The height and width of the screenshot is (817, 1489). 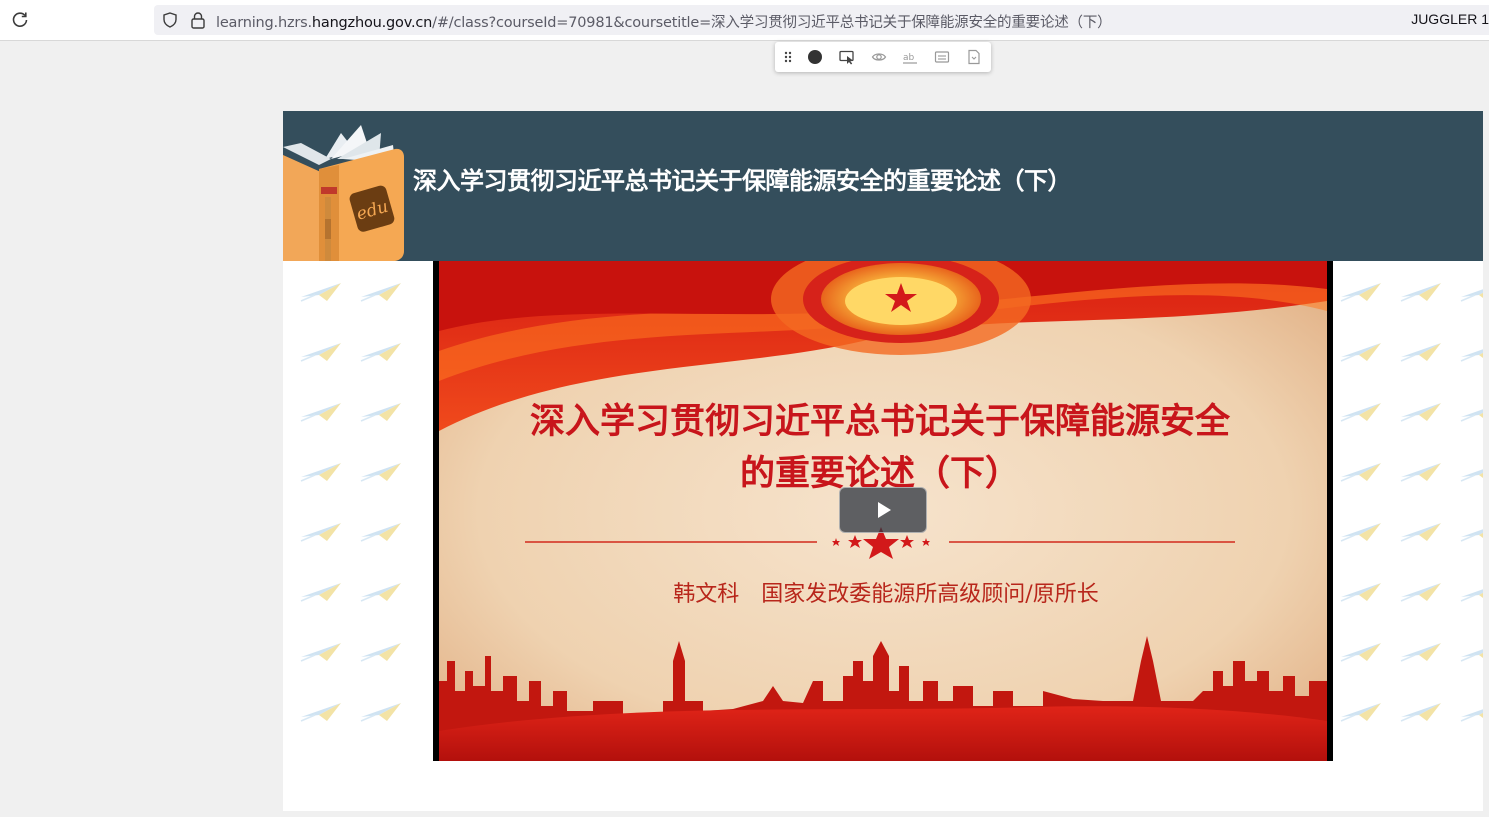 I want to click on text-abc-icon: ab, so click(x=910, y=57).